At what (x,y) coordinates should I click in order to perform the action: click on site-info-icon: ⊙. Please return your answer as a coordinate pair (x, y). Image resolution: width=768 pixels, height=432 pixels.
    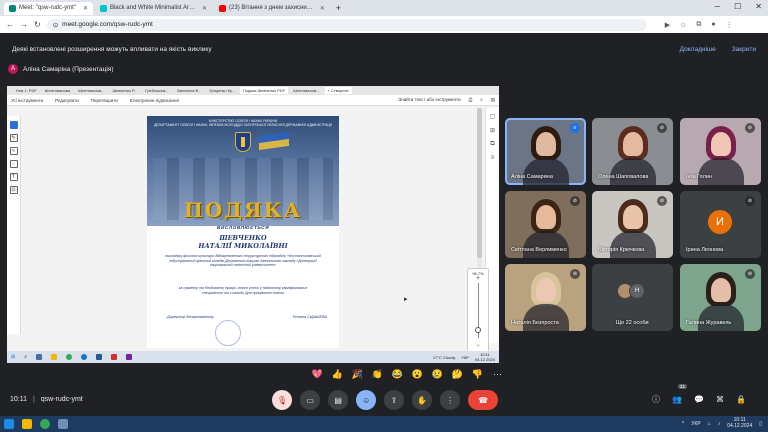
    Looking at the image, I should click on (55, 25).